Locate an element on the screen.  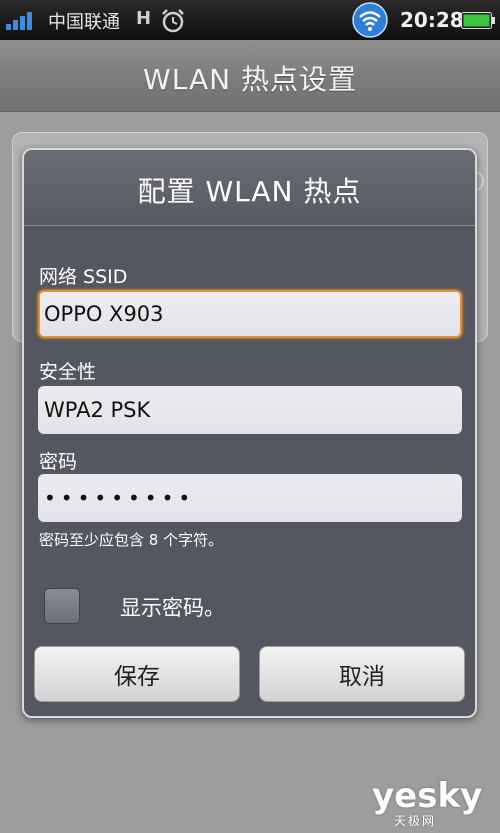
ssid-input: OPPO X903 is located at coordinates (250, 314).